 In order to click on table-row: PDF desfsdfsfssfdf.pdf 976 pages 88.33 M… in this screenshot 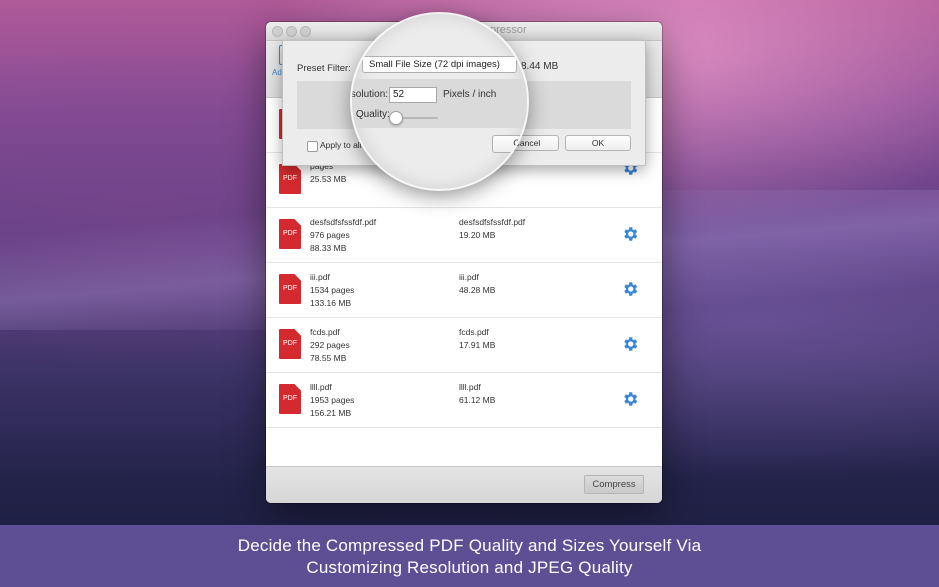, I will do `click(464, 235)`.